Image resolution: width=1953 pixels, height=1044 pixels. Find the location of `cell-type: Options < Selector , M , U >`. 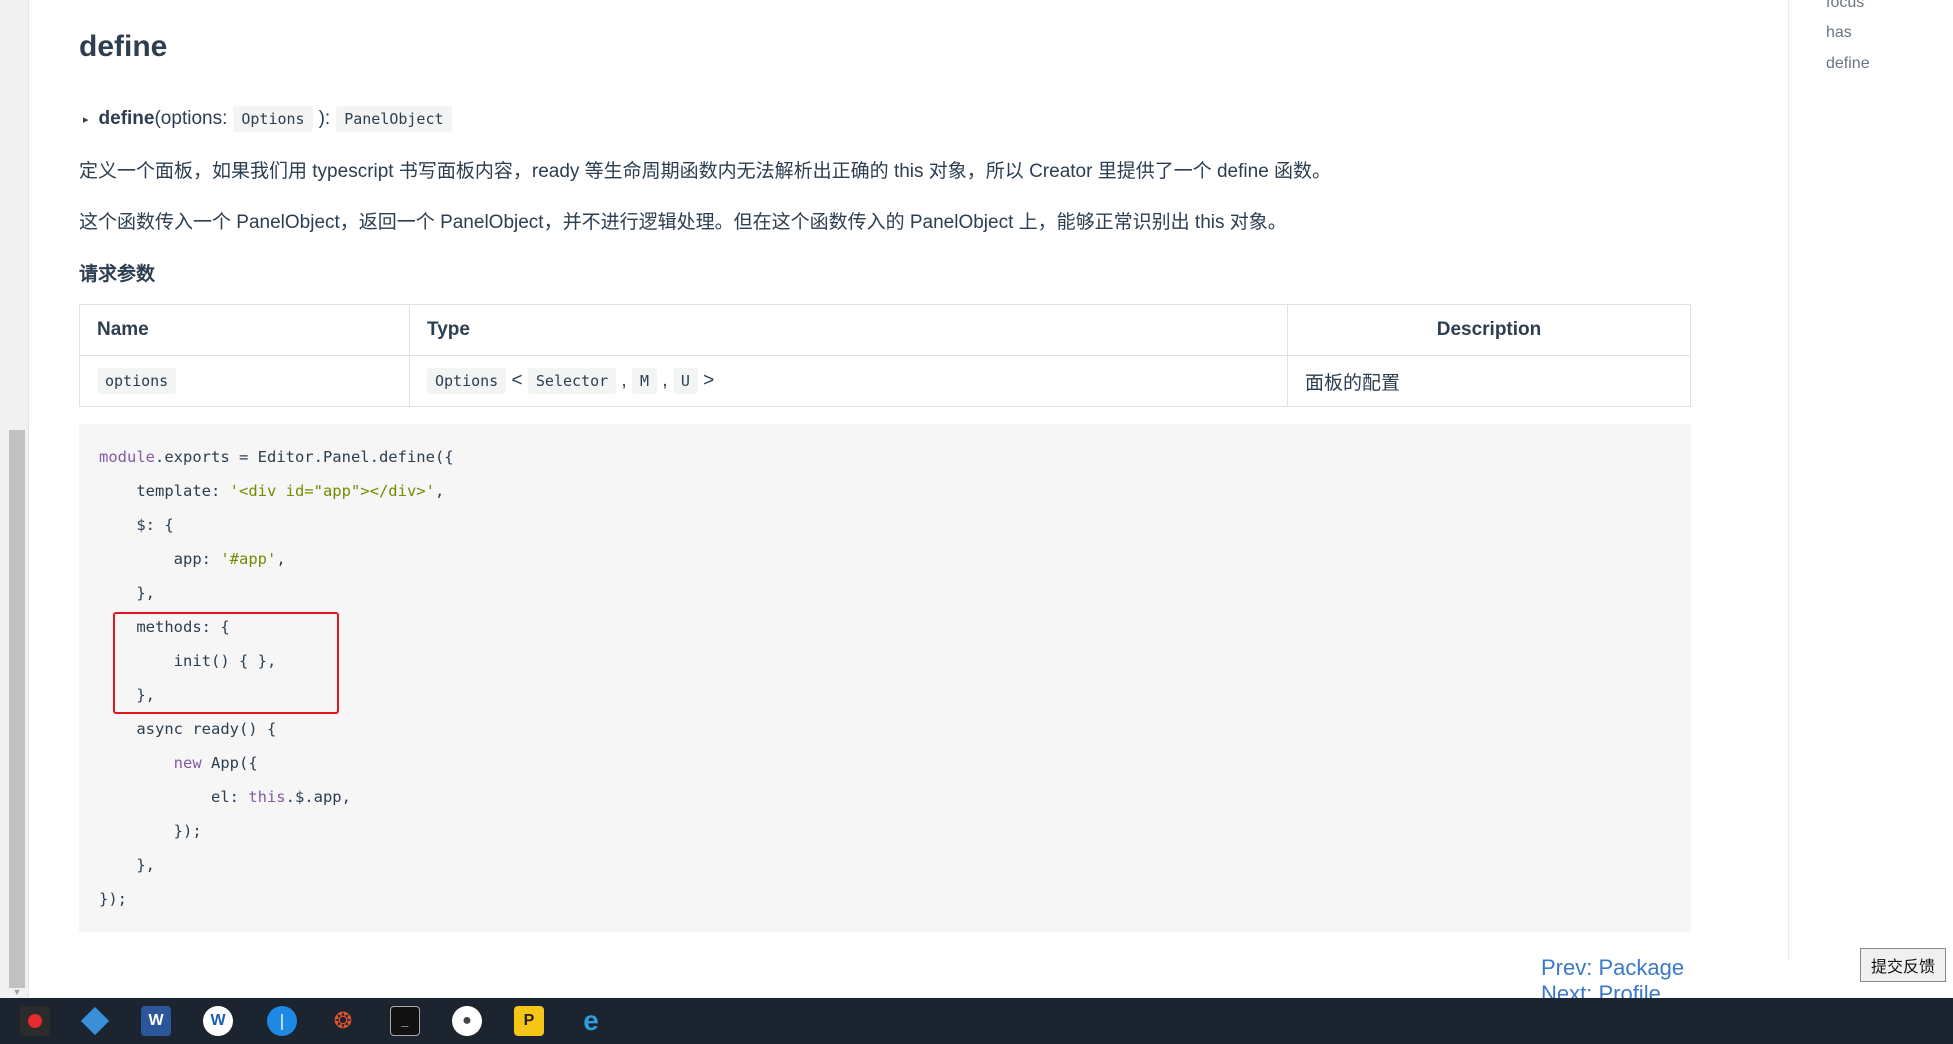

cell-type: Options < Selector , M , U > is located at coordinates (848, 381).